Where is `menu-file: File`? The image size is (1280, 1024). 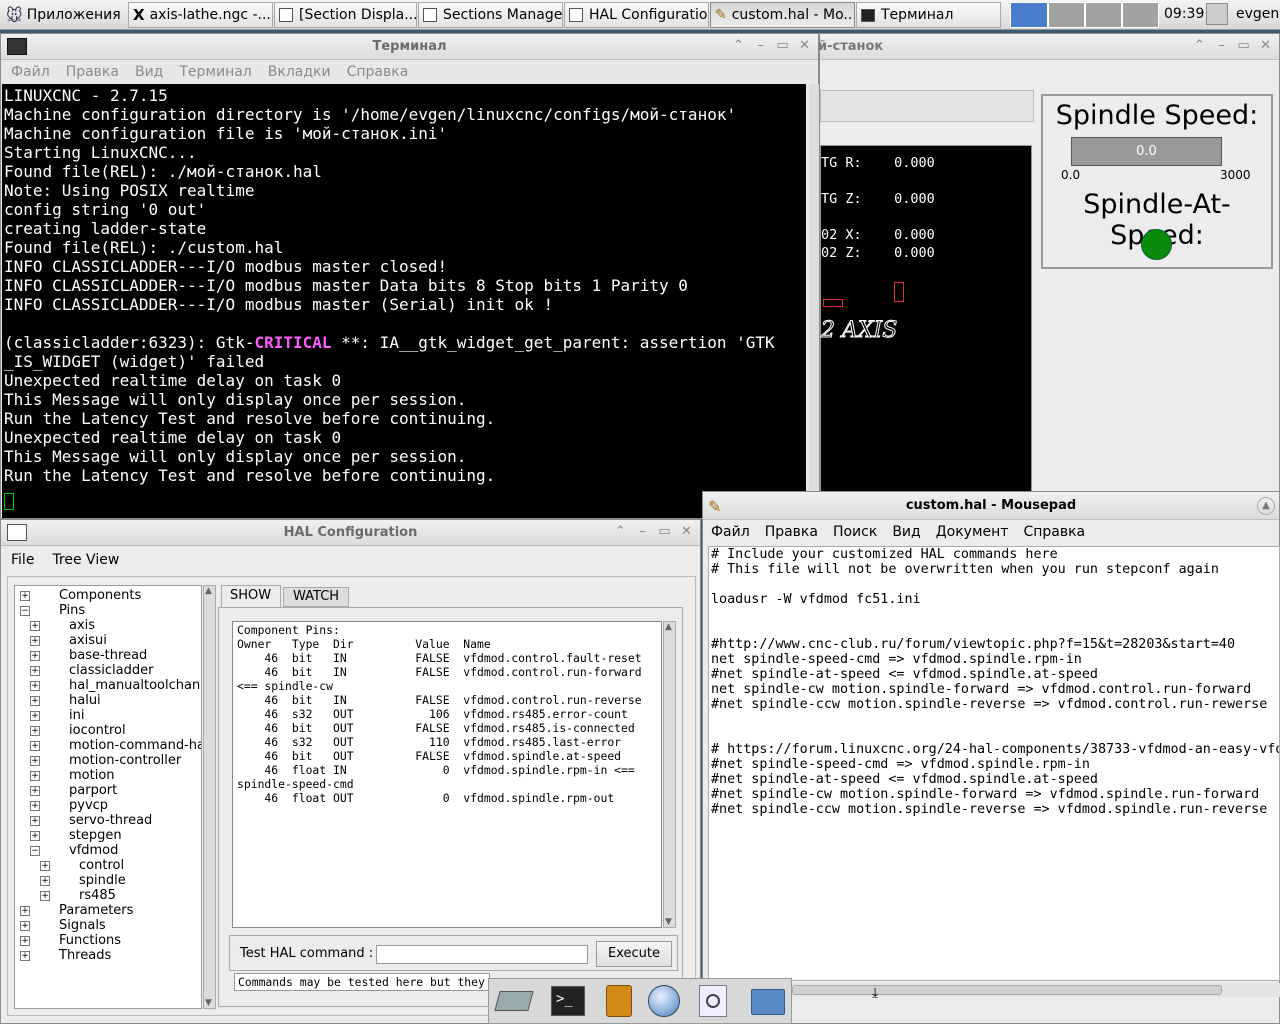 menu-file: File is located at coordinates (22, 560).